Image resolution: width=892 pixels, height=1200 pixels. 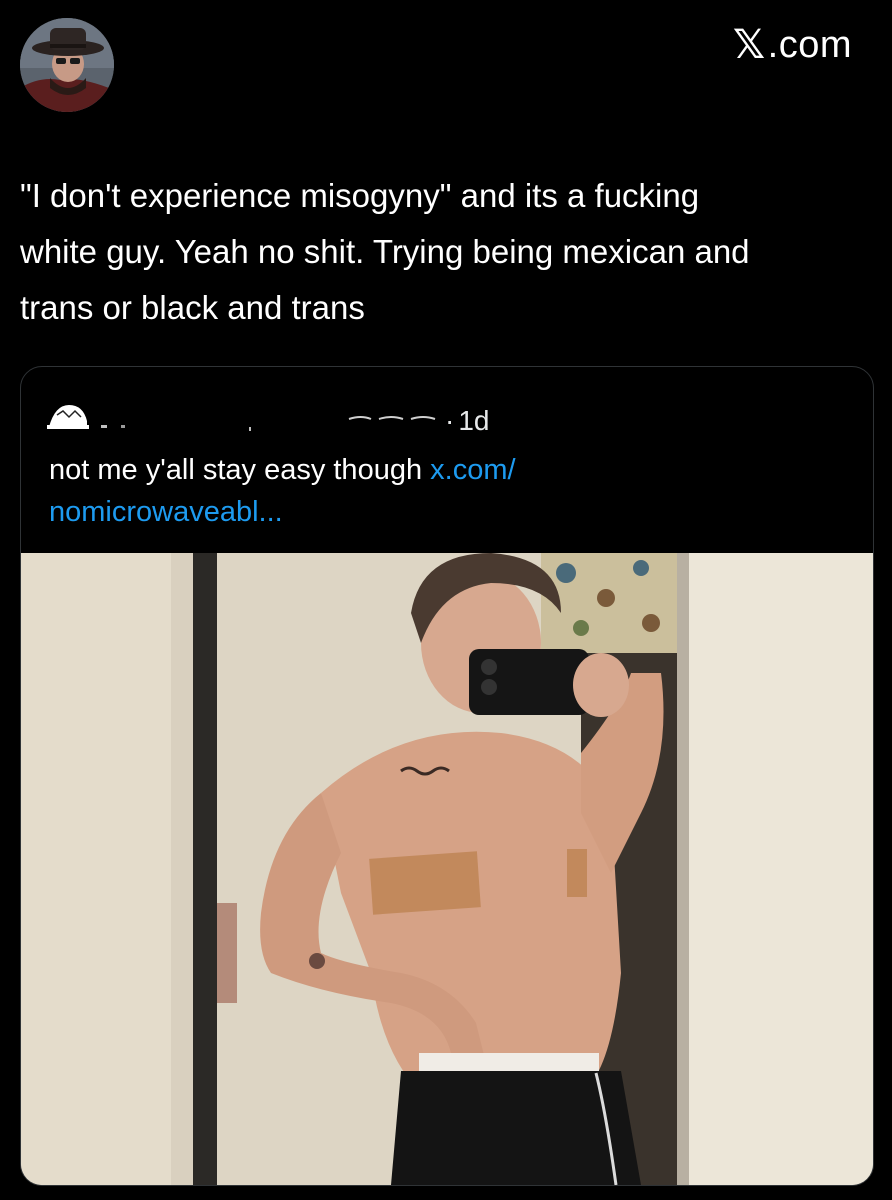 What do you see at coordinates (269, 422) in the screenshot?
I see `redacted-username` at bounding box center [269, 422].